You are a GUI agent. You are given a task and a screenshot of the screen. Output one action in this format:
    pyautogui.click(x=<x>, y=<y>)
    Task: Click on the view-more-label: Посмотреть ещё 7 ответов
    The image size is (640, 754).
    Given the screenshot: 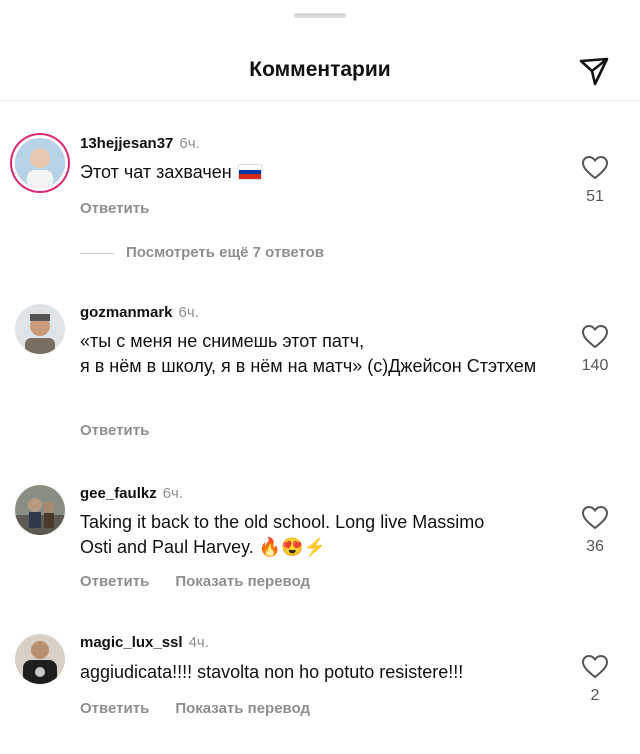 What is the action you would take?
    pyautogui.click(x=225, y=252)
    